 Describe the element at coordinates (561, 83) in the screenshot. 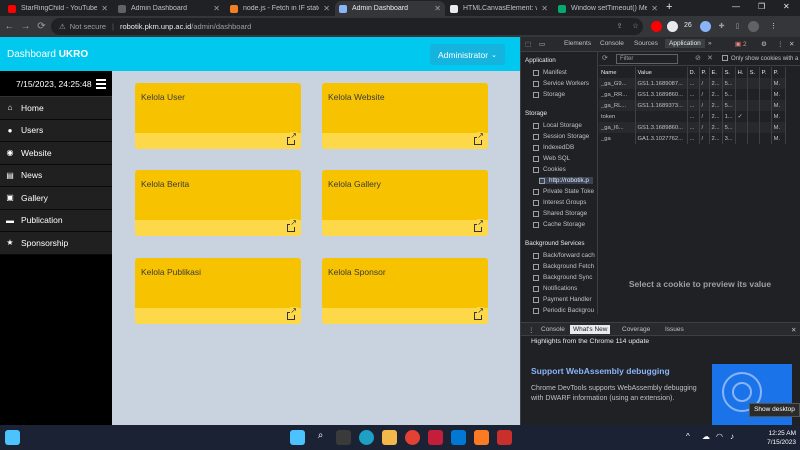

I see `item-service-workers: Service Workers` at that location.